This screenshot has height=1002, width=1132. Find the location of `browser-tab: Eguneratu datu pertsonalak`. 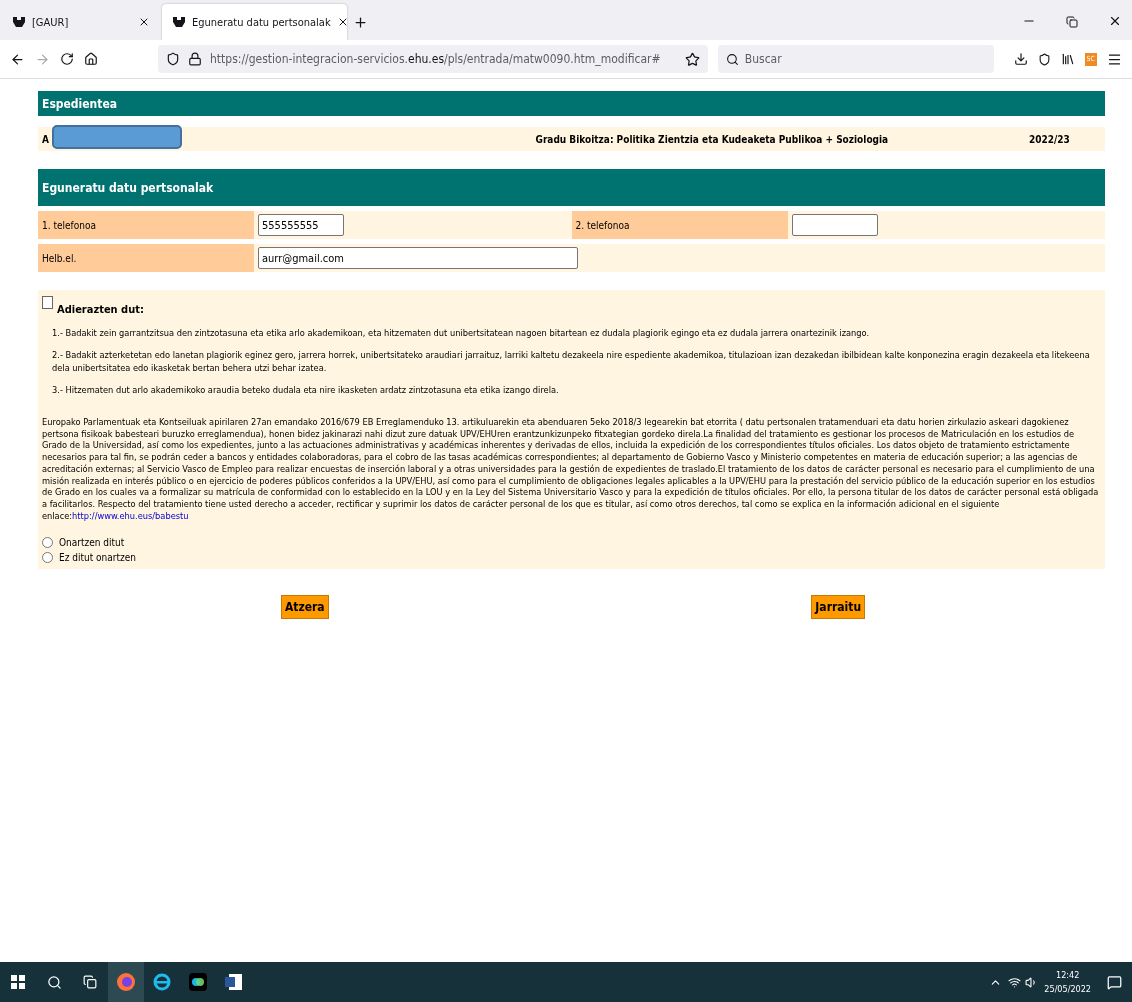

browser-tab: Eguneratu datu pertsonalak is located at coordinates (254, 22).